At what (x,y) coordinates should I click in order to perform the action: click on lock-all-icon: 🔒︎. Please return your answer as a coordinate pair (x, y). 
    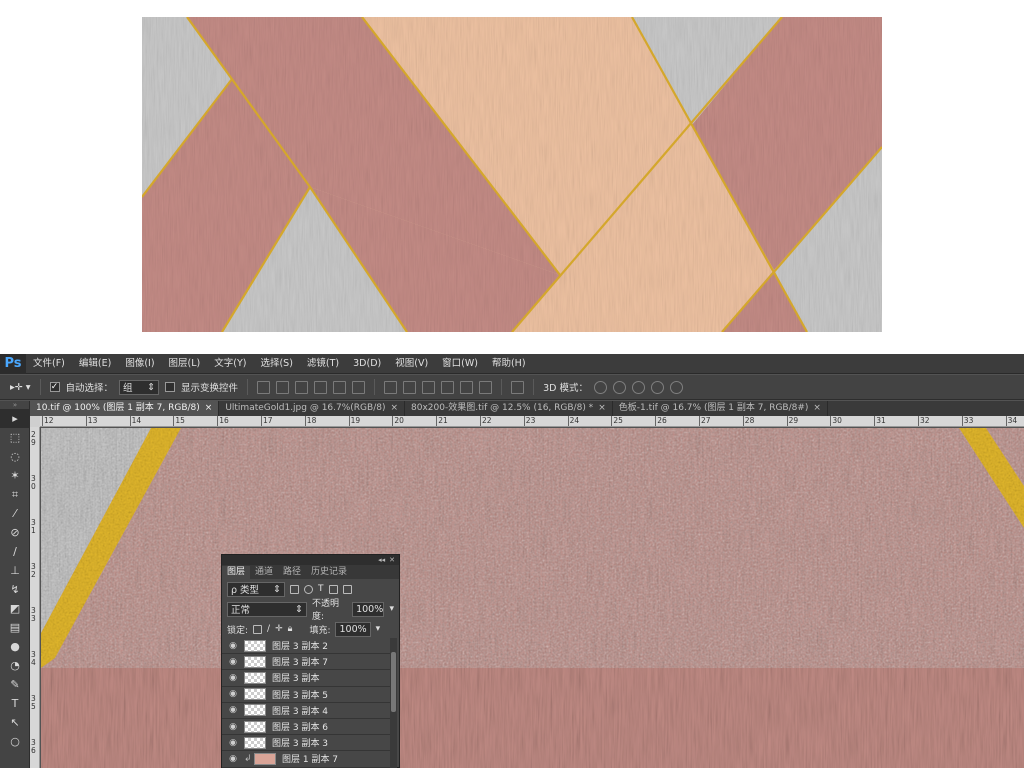
    Looking at the image, I should click on (290, 629).